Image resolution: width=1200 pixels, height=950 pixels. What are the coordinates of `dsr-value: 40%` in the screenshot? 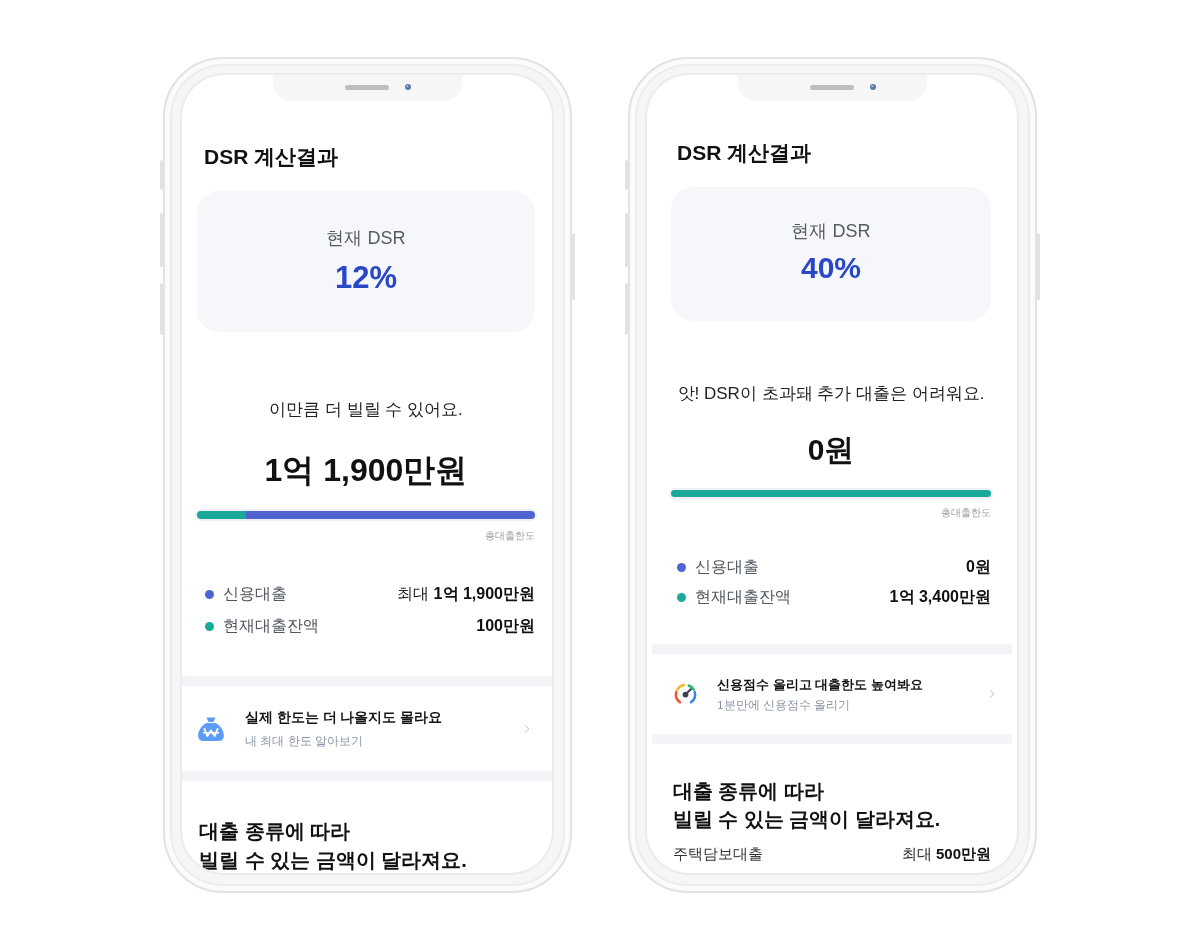 It's located at (830, 268).